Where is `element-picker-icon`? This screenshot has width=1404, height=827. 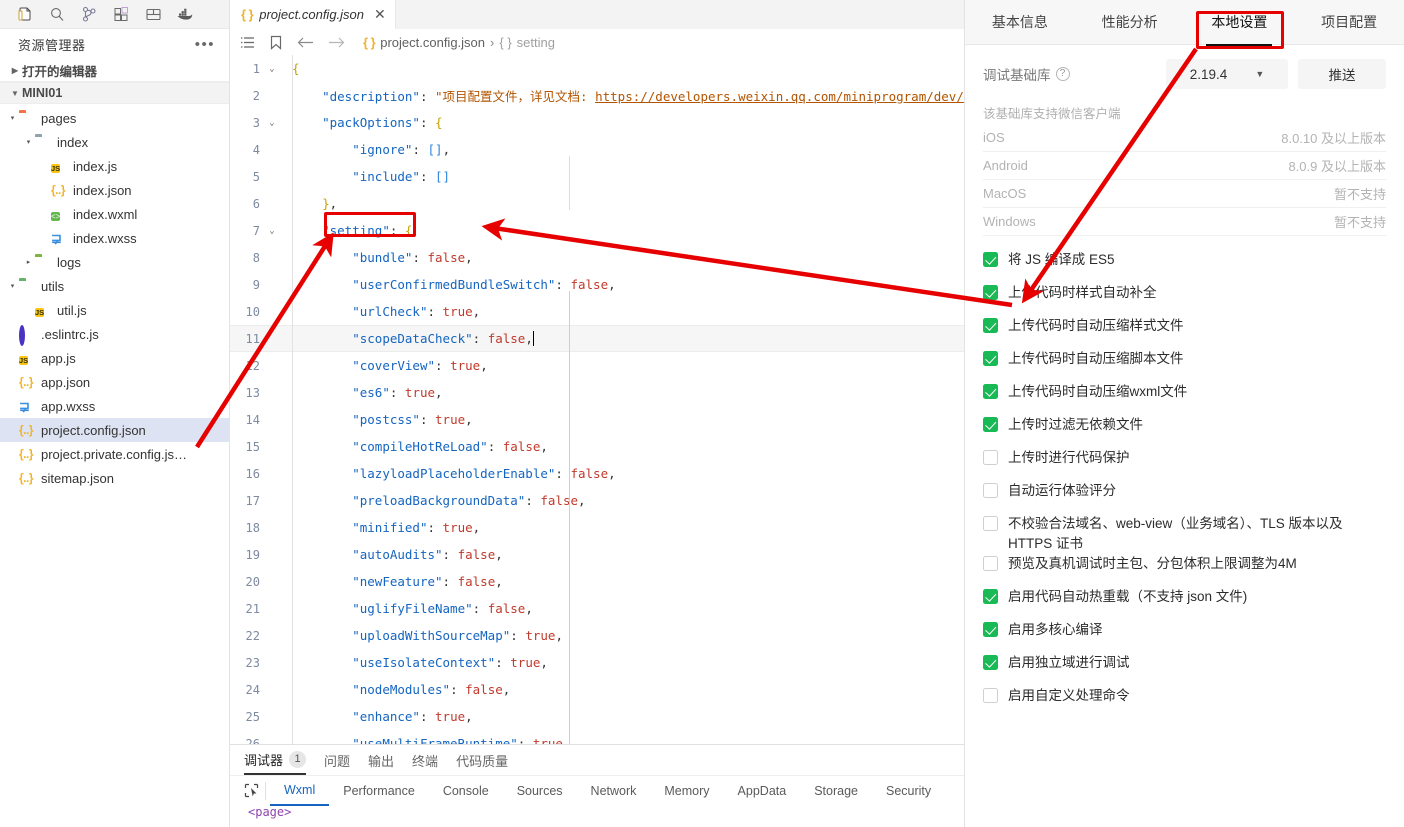 element-picker-icon is located at coordinates (252, 790).